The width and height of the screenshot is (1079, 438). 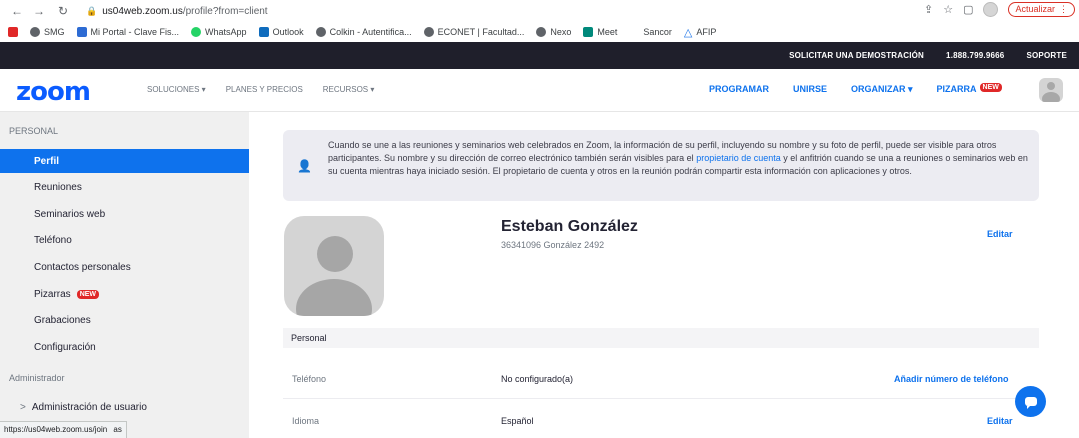 What do you see at coordinates (537, 379) in the screenshot?
I see `row-value-telefono: No configurado(a)` at bounding box center [537, 379].